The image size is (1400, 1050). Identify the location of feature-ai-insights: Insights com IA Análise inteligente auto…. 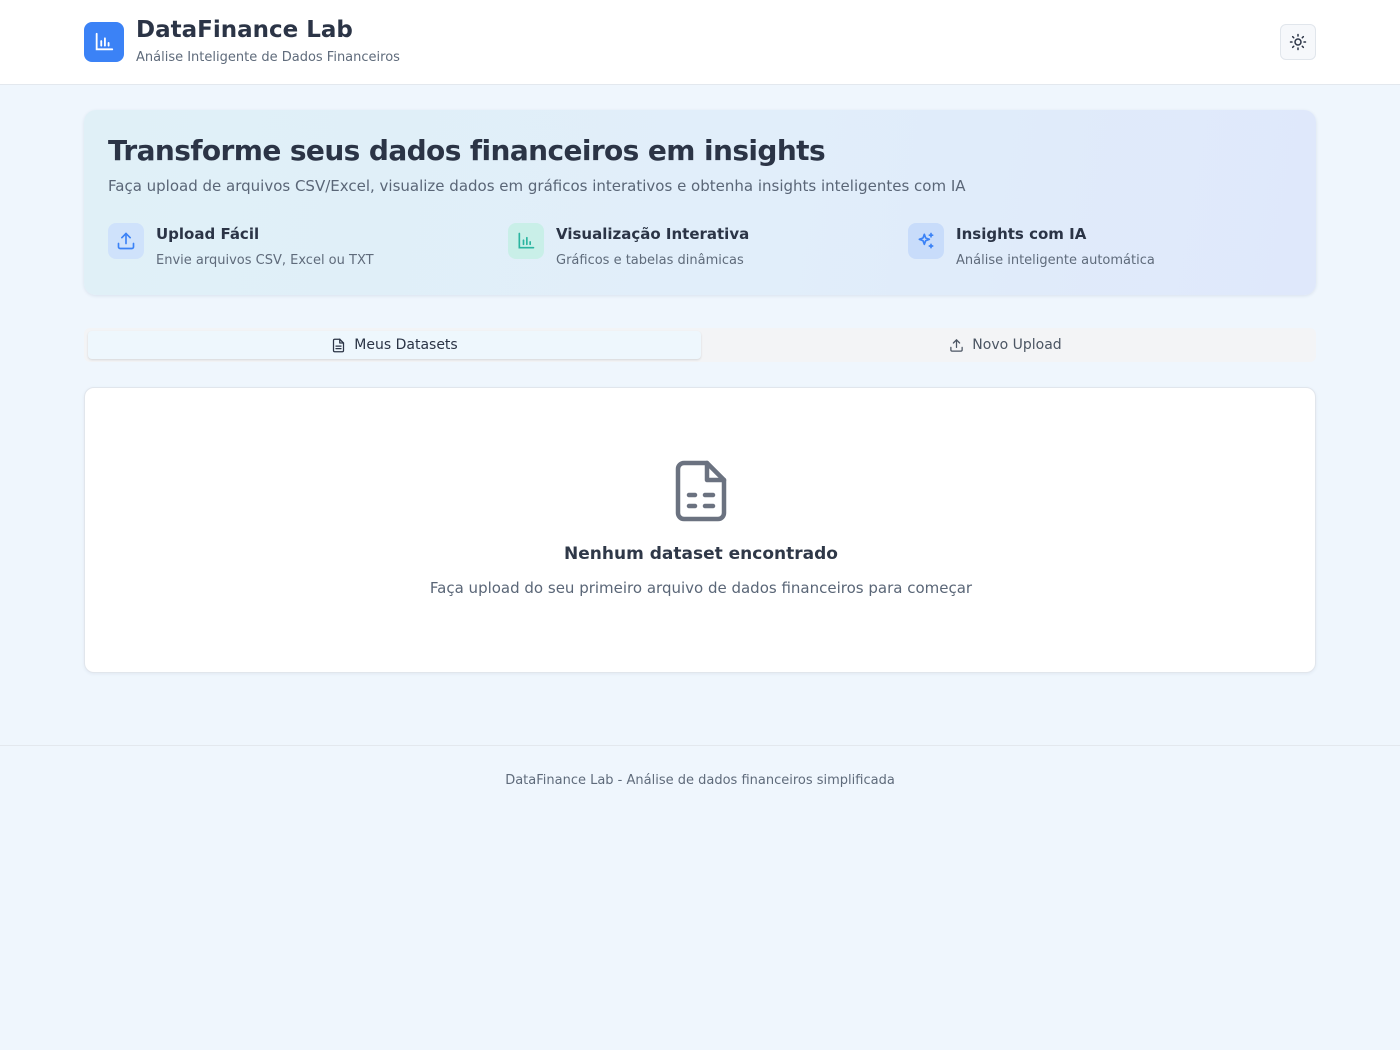
(1098, 248).